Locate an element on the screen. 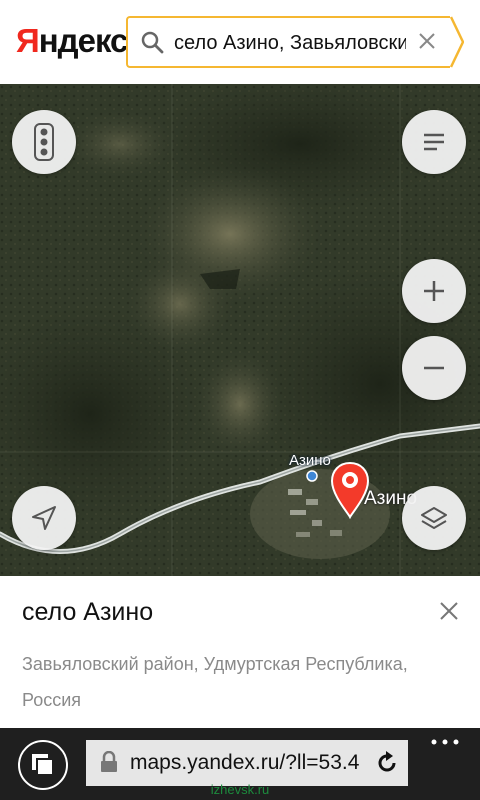  menu-button is located at coordinates (434, 142).